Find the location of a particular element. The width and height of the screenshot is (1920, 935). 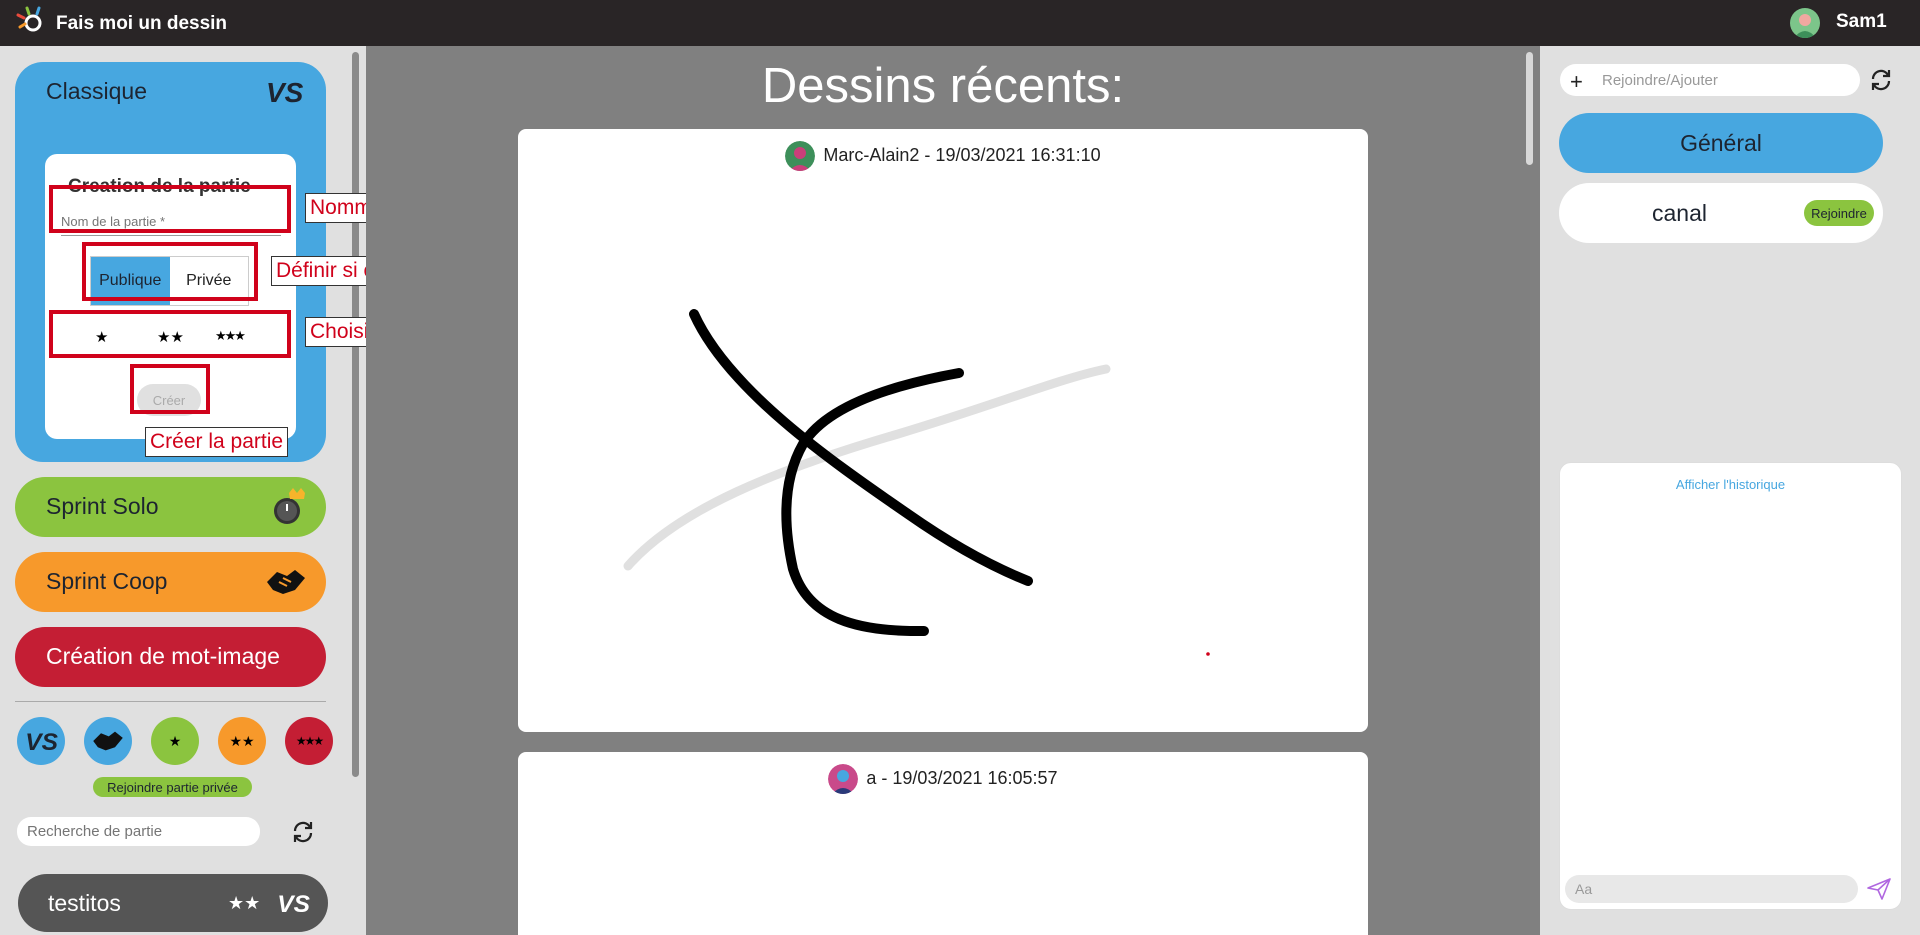

classique-title: Classique is located at coordinates (96, 91).